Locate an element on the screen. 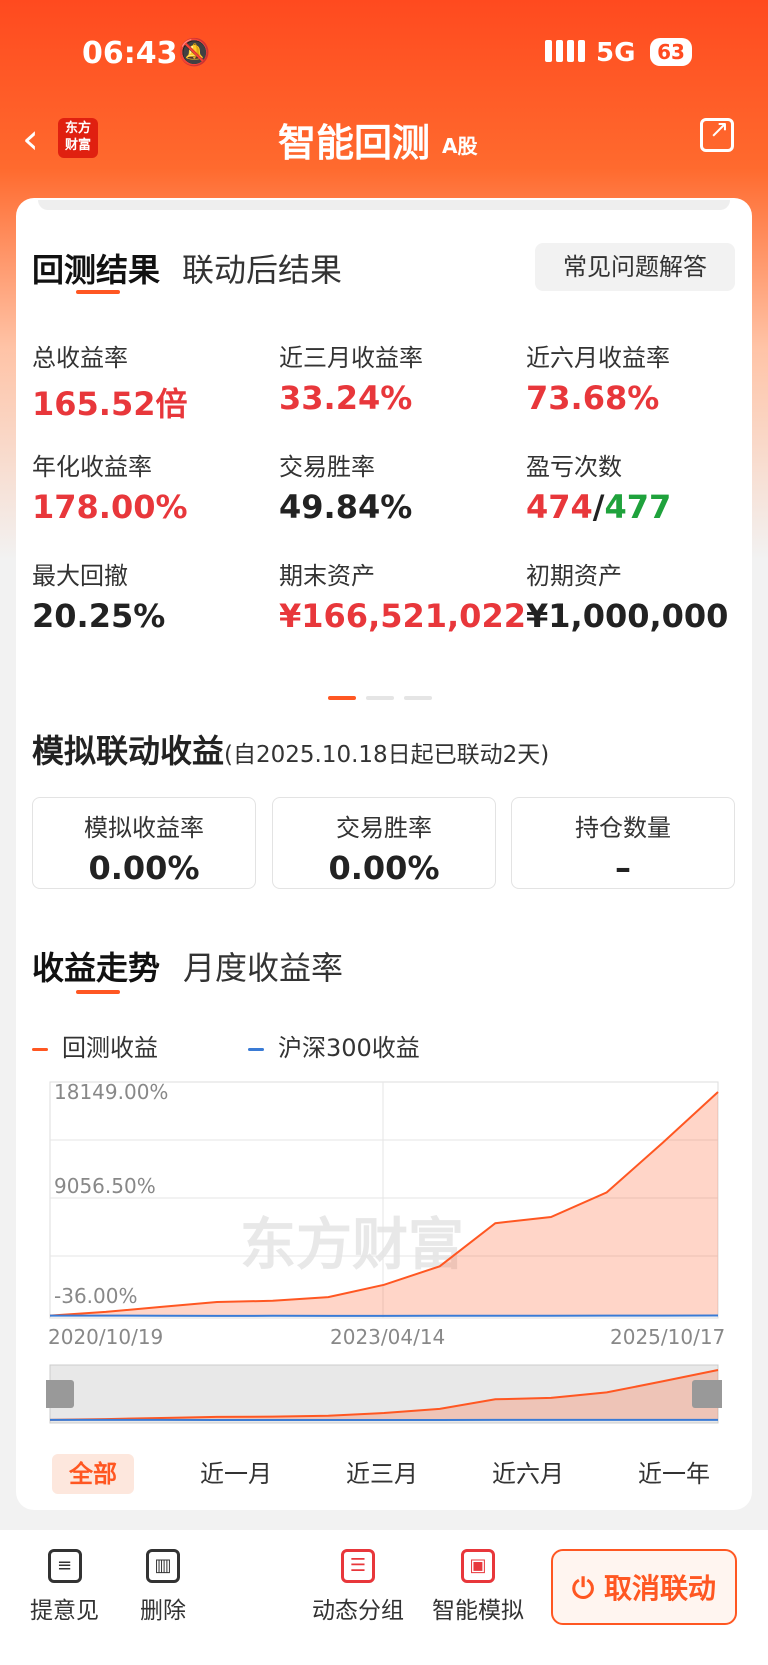 Image resolution: width=768 pixels, height=1665 pixels. range-3m: 近三月 is located at coordinates (382, 1474).